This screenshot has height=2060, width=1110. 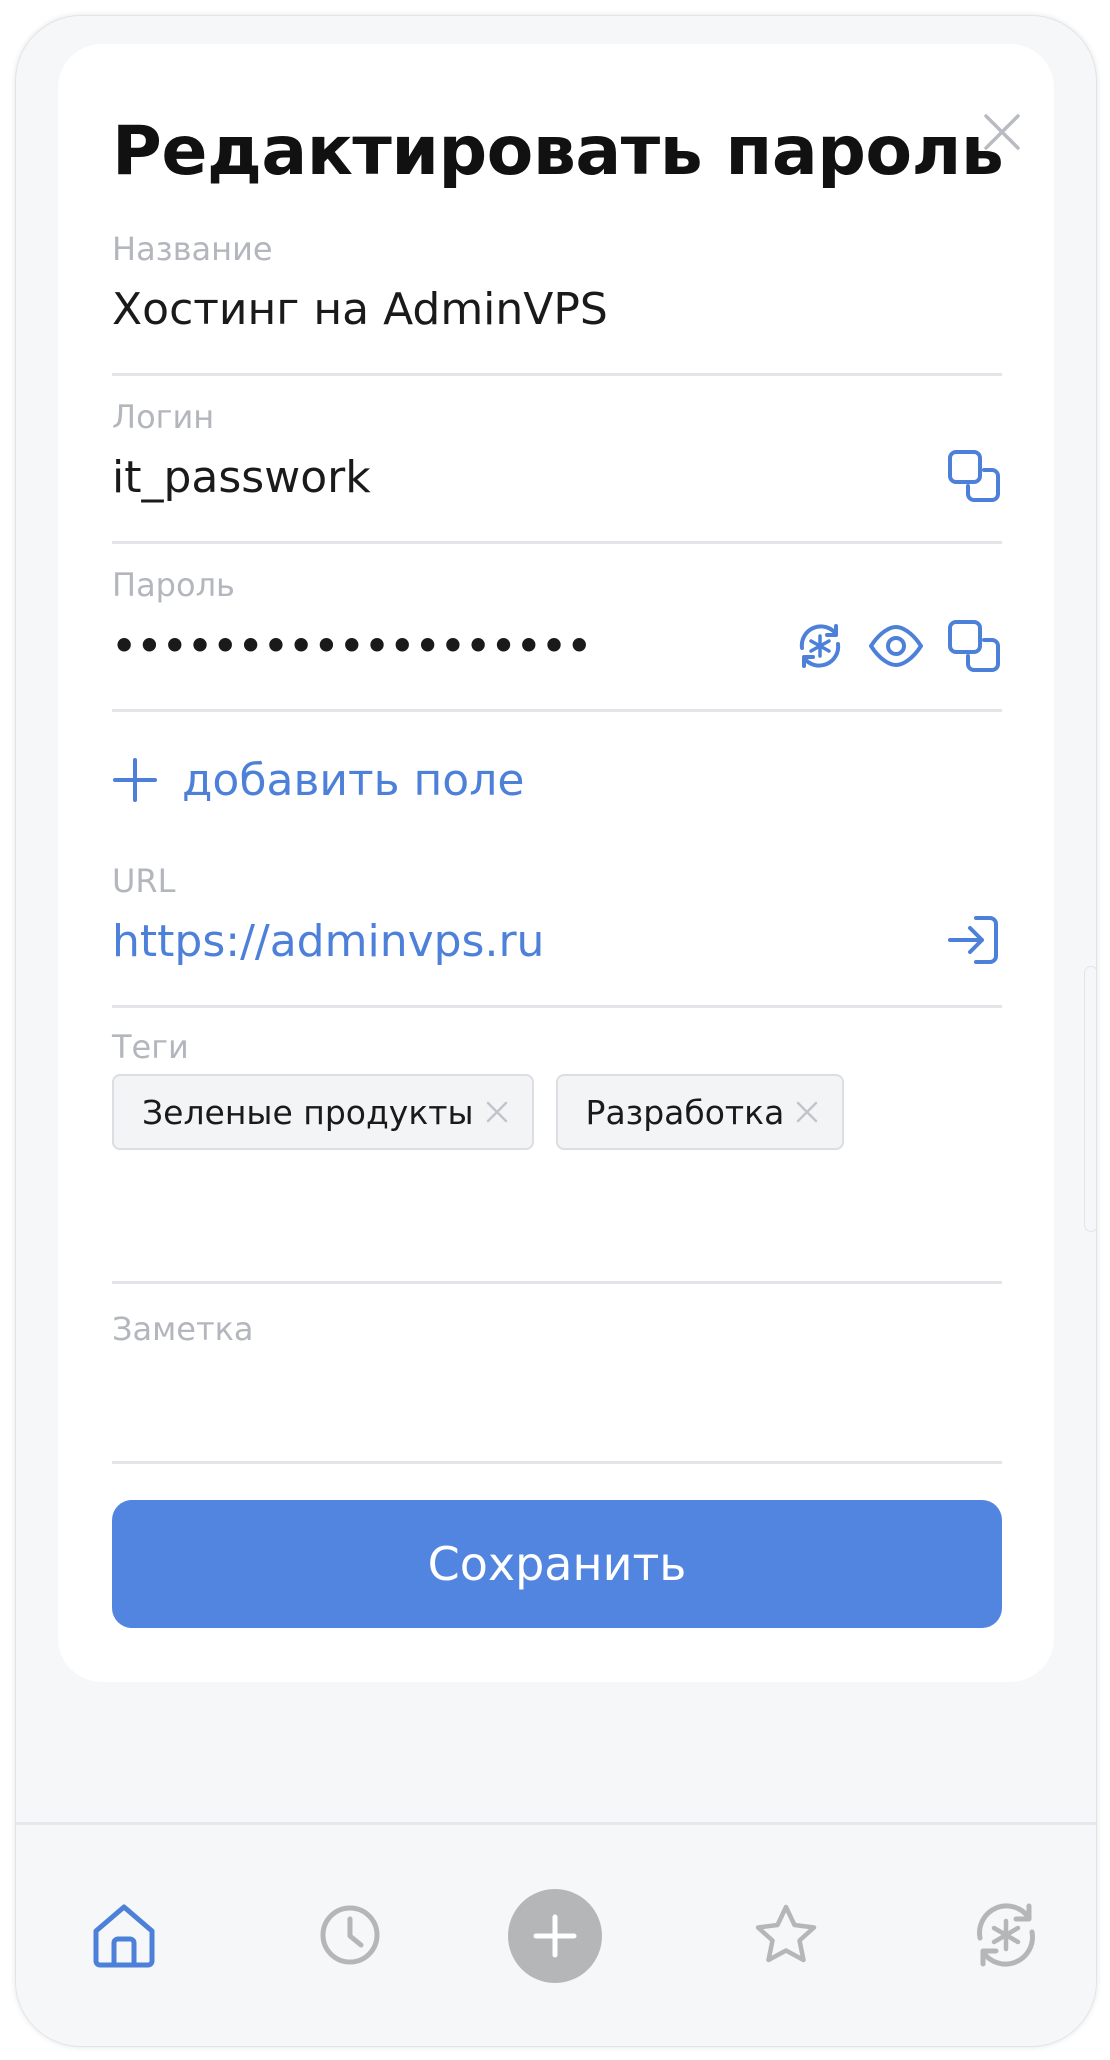 I want to click on save-button: Сохранить, so click(x=557, y=1564).